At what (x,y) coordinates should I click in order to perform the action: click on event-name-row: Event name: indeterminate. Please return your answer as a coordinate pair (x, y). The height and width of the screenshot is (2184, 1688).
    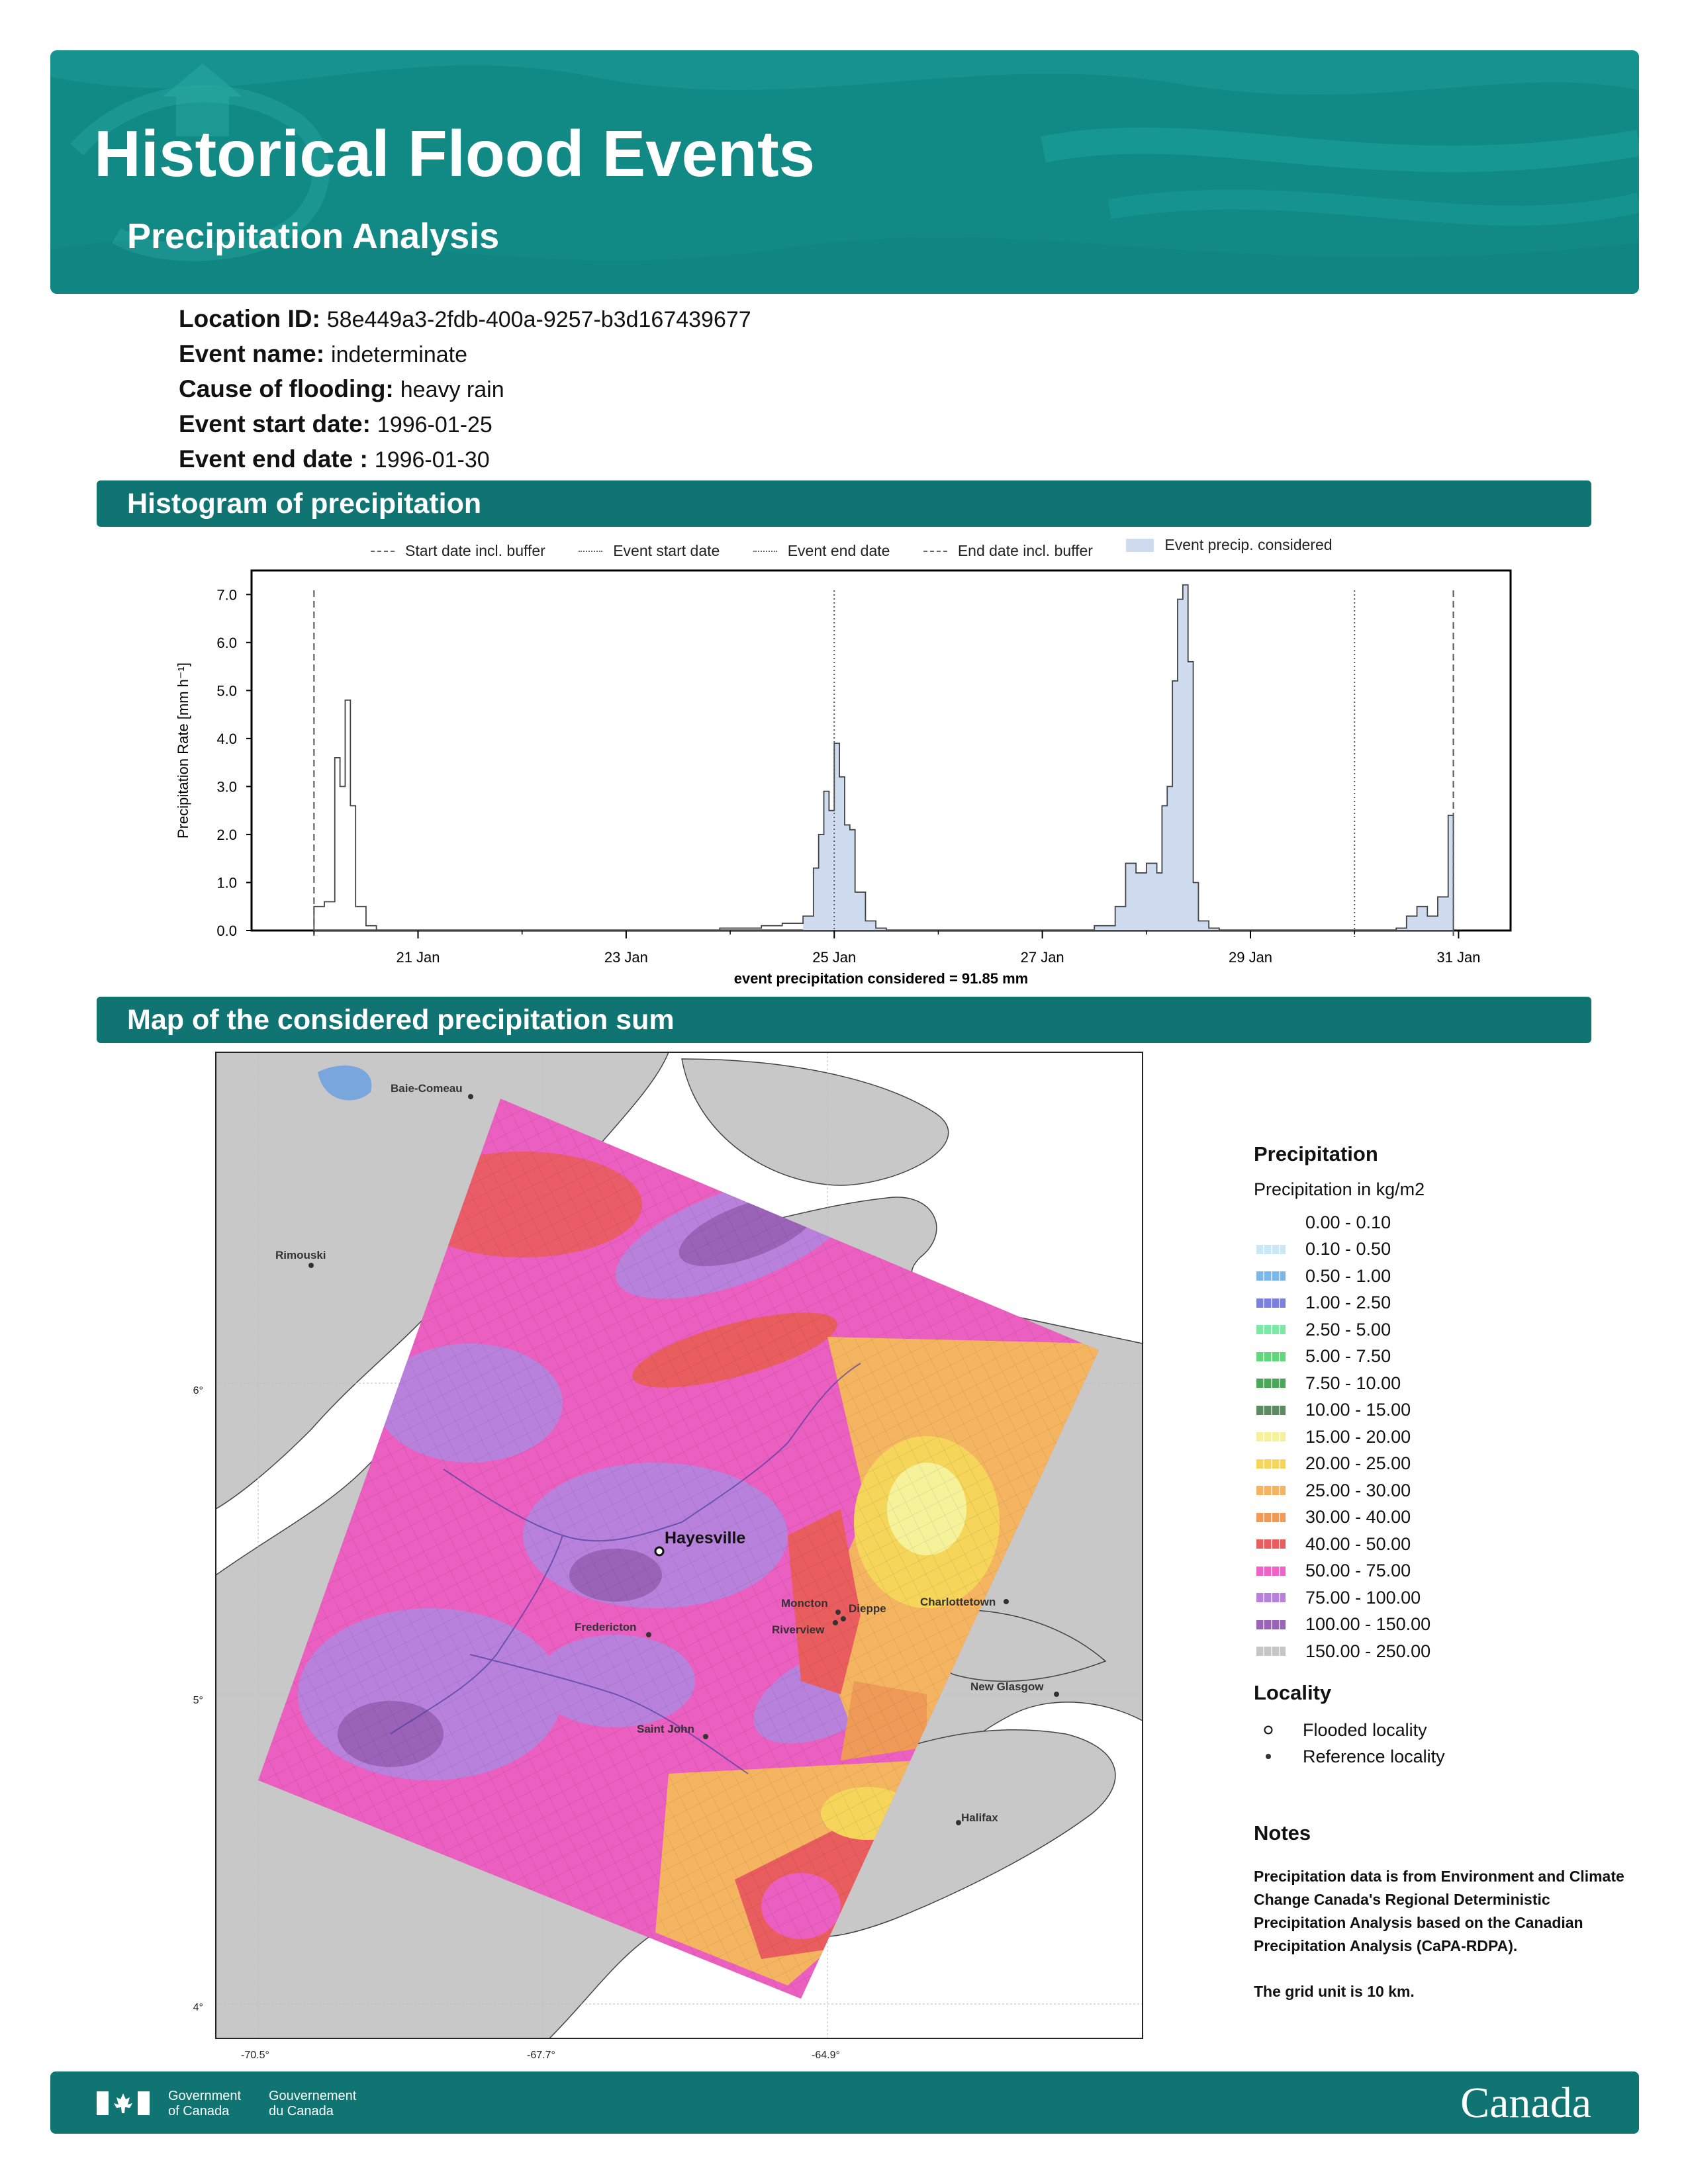
    Looking at the image, I should click on (465, 355).